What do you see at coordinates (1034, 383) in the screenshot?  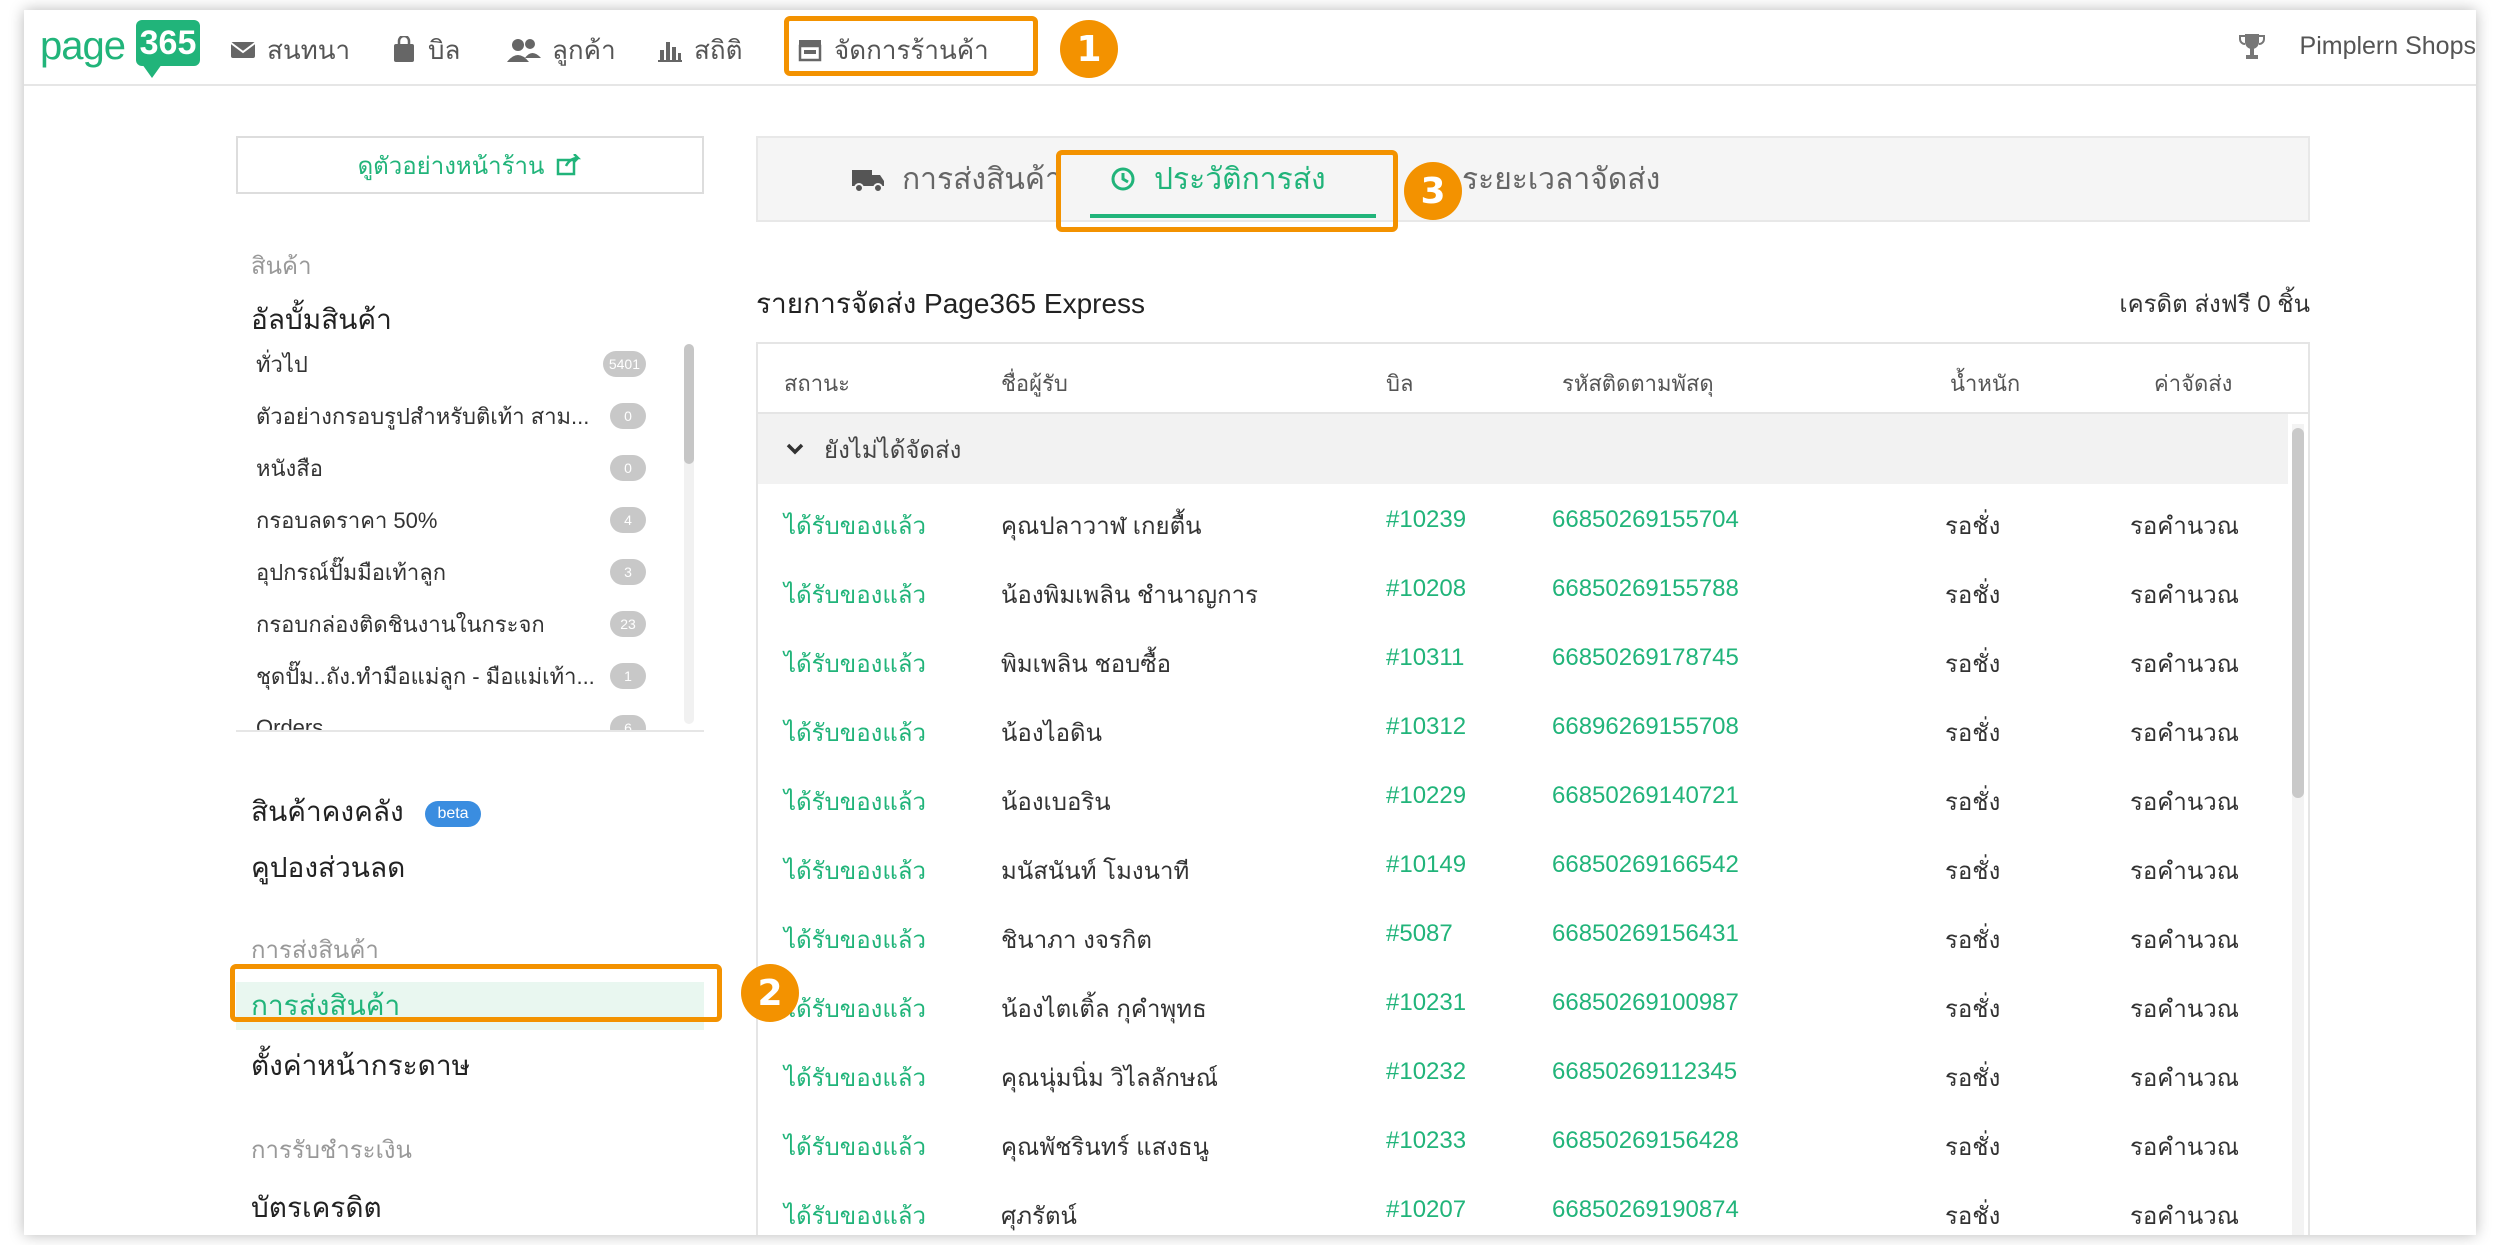 I see `column-header-recipient: ชื่อผู้รับ` at bounding box center [1034, 383].